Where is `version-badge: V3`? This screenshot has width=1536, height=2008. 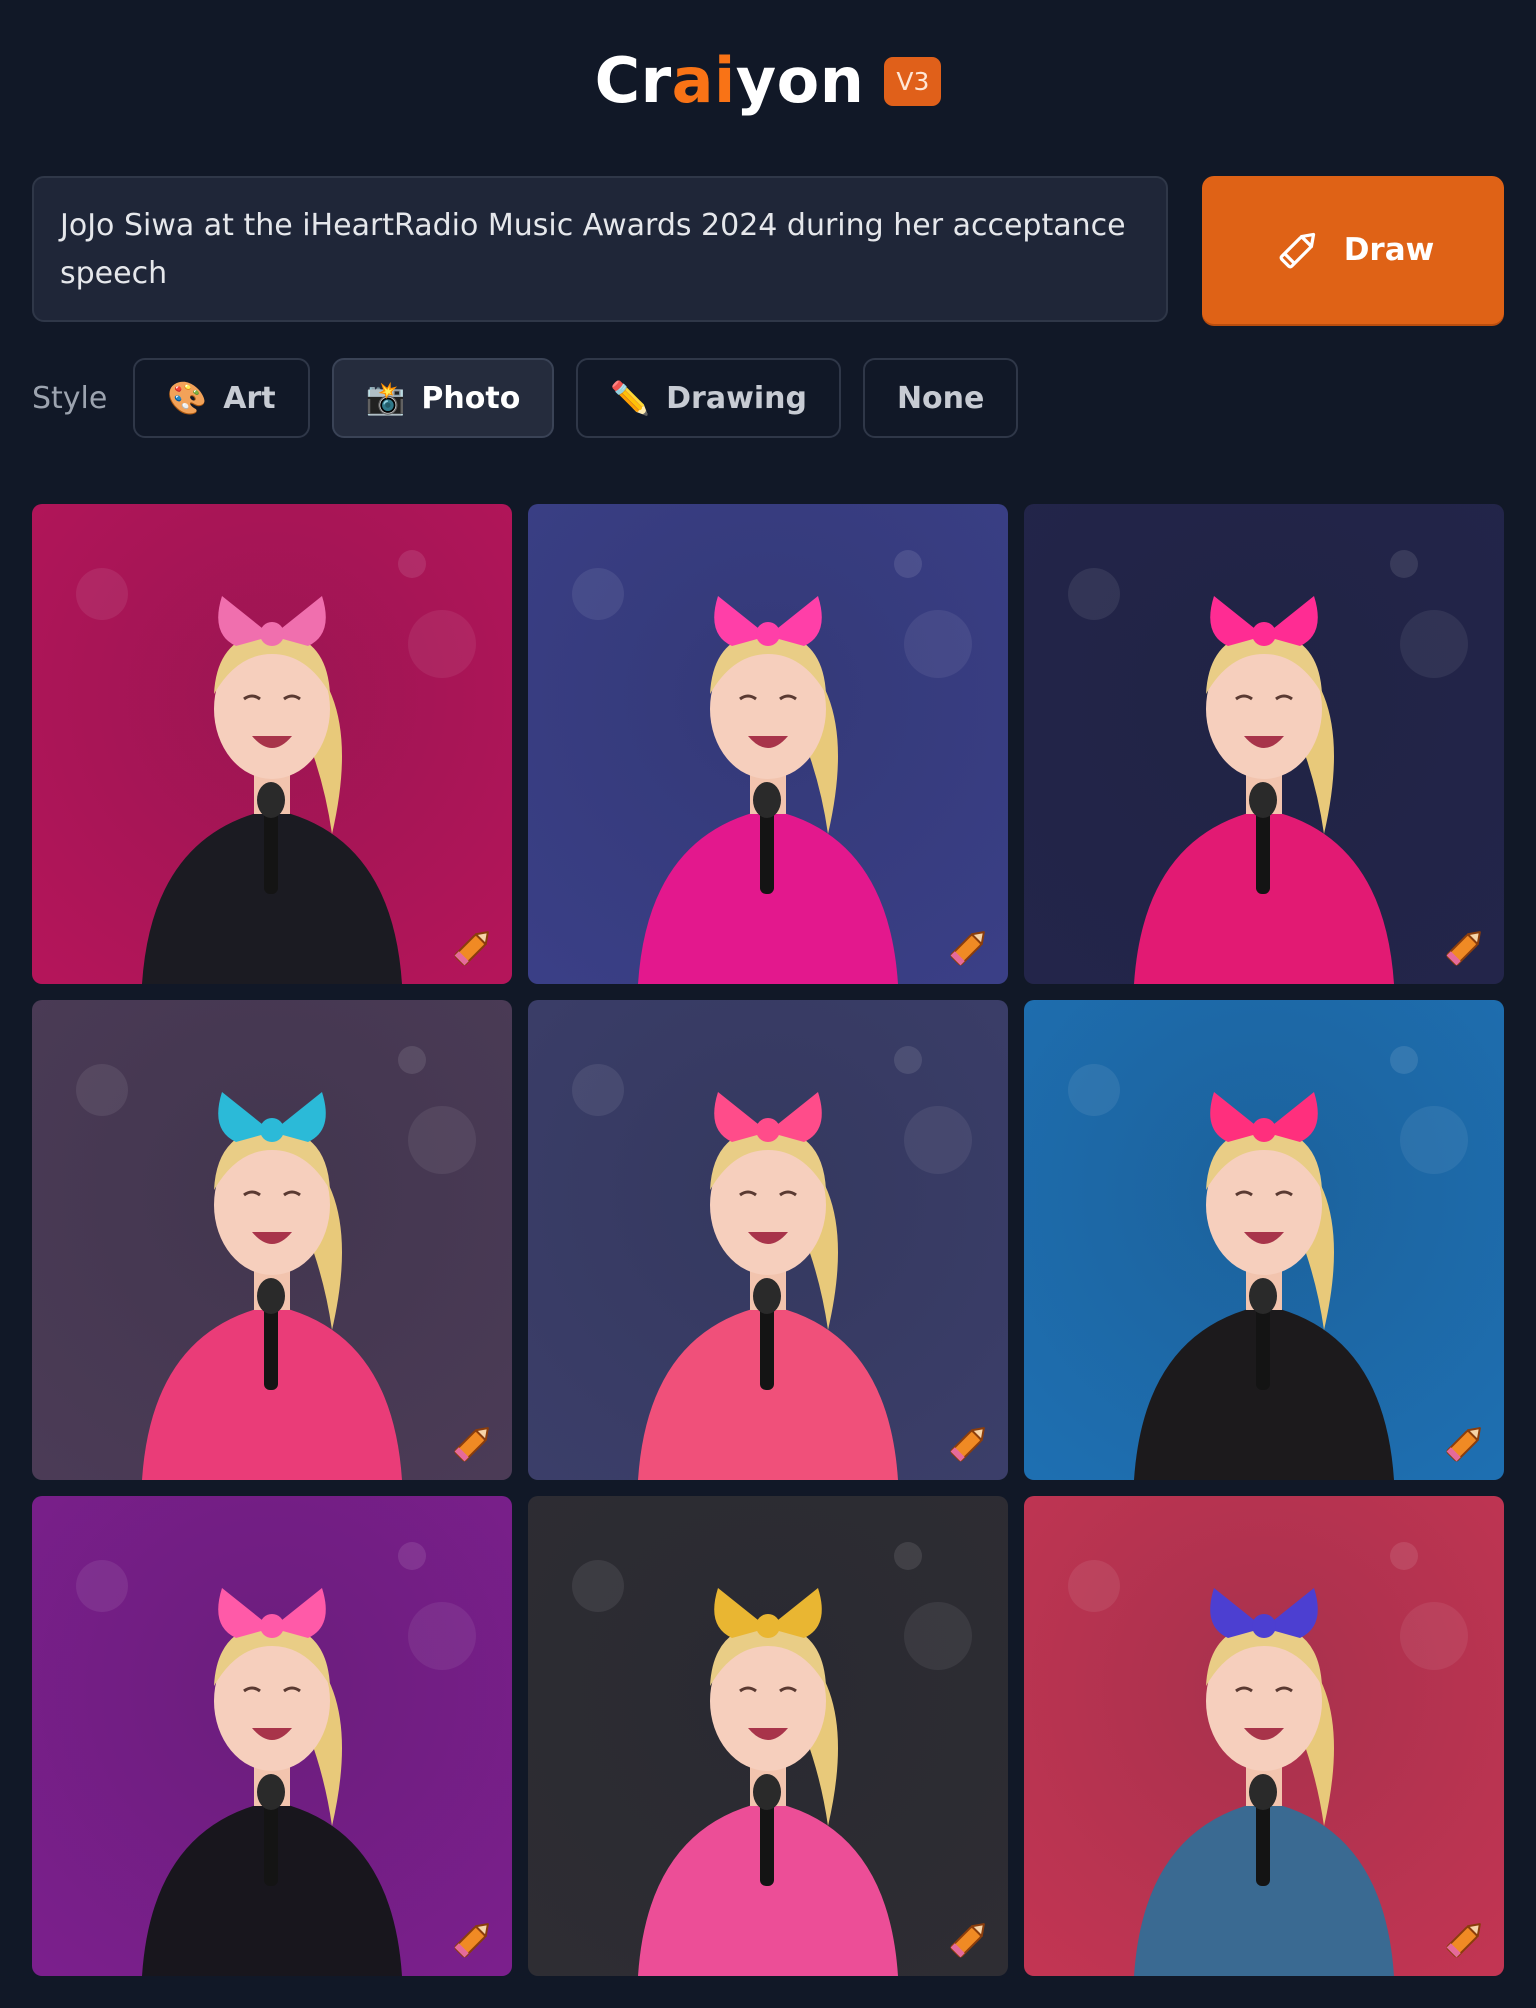
version-badge: V3 is located at coordinates (913, 81).